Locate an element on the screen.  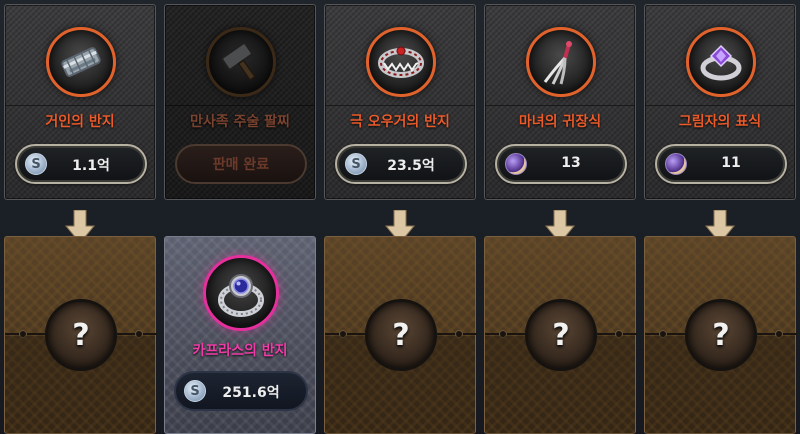
price-value: 13 is located at coordinates (571, 163).